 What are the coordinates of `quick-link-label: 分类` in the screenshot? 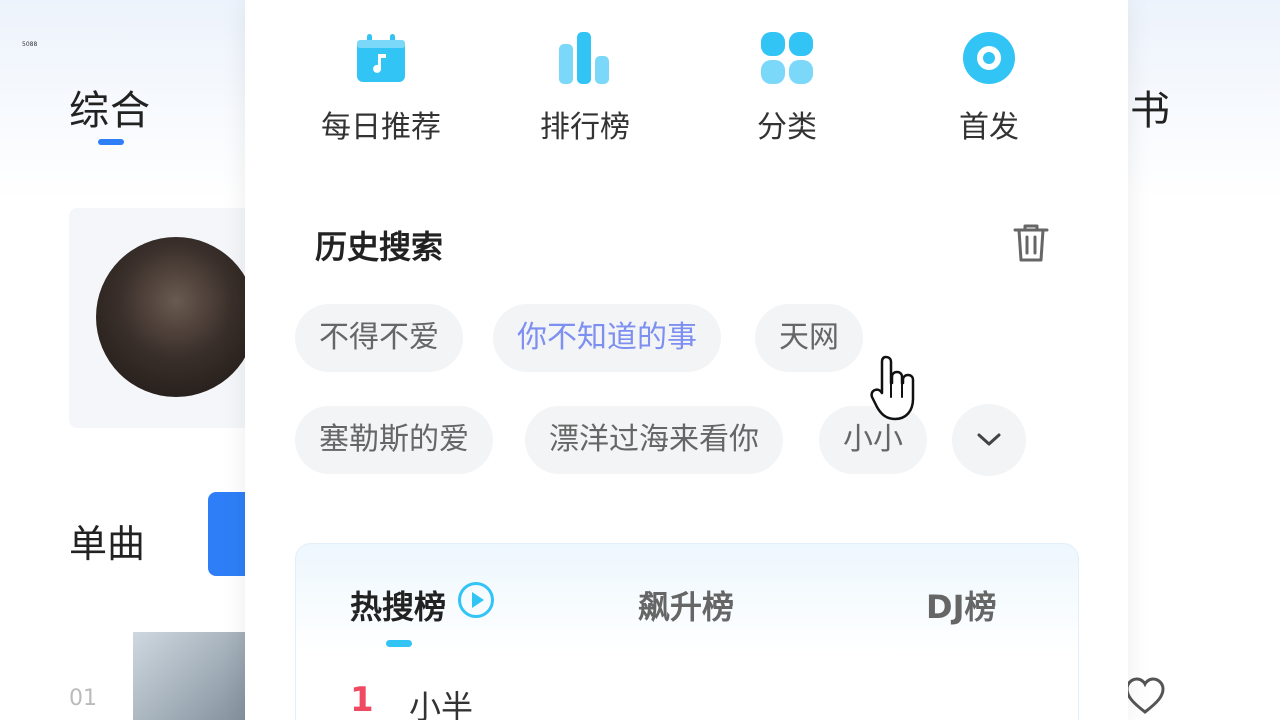 It's located at (787, 127).